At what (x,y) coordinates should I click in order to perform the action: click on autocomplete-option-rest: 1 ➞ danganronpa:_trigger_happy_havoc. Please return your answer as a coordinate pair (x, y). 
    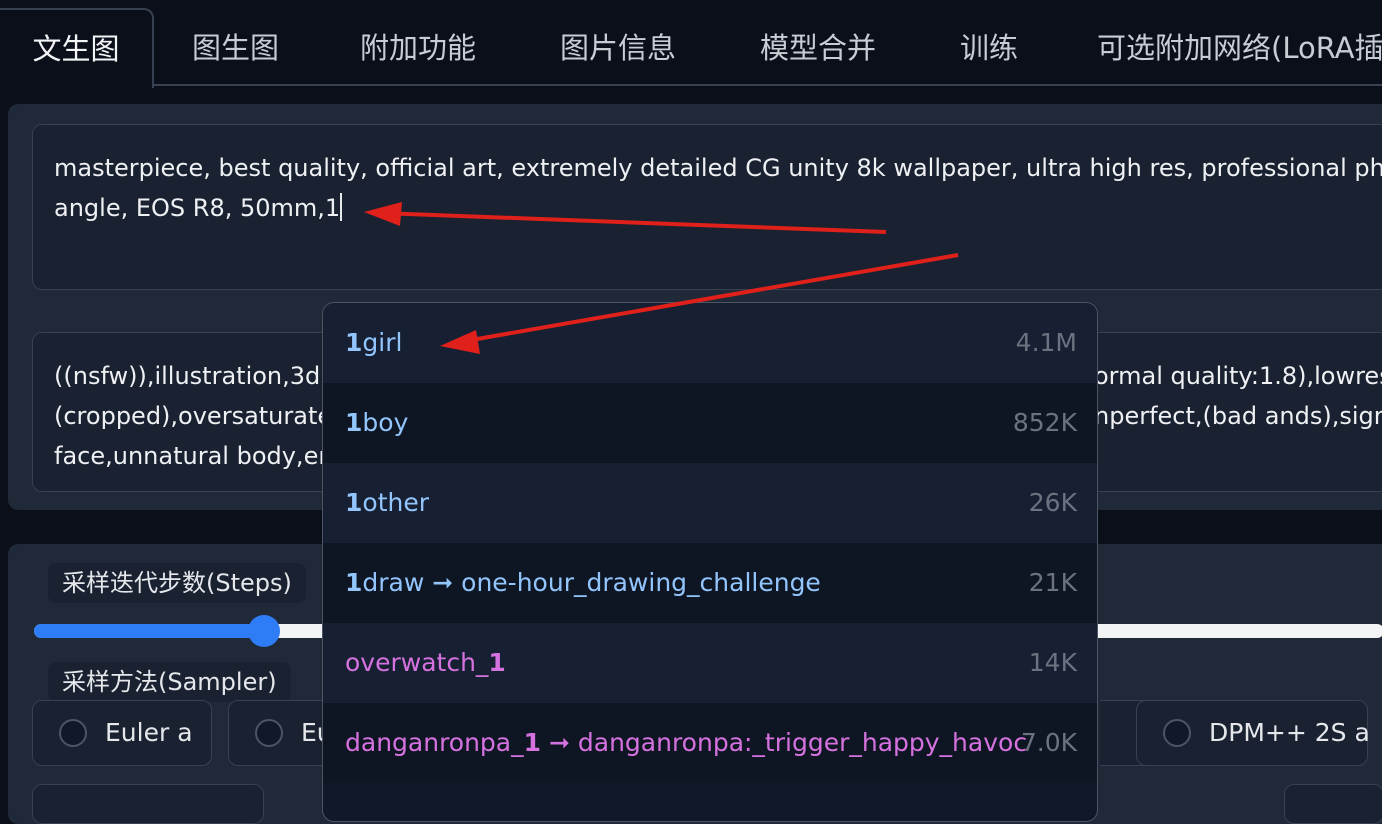
    Looking at the image, I should click on (775, 742).